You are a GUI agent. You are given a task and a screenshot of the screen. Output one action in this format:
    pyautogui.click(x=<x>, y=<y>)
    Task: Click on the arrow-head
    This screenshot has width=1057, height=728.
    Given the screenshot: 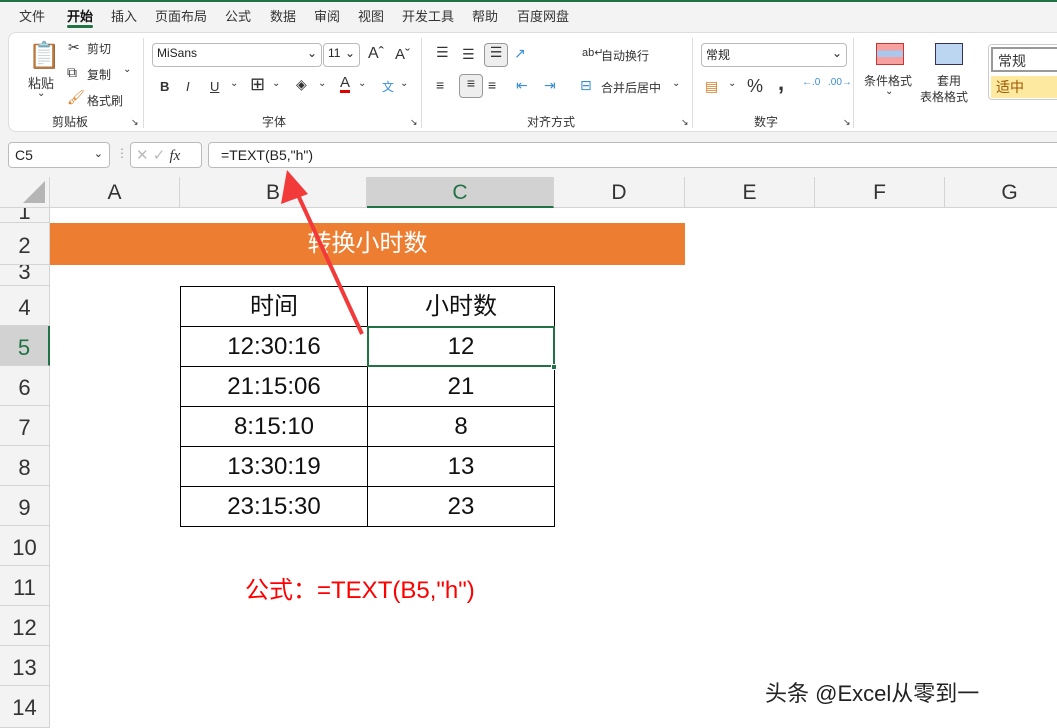 What is the action you would take?
    pyautogui.click(x=294, y=187)
    